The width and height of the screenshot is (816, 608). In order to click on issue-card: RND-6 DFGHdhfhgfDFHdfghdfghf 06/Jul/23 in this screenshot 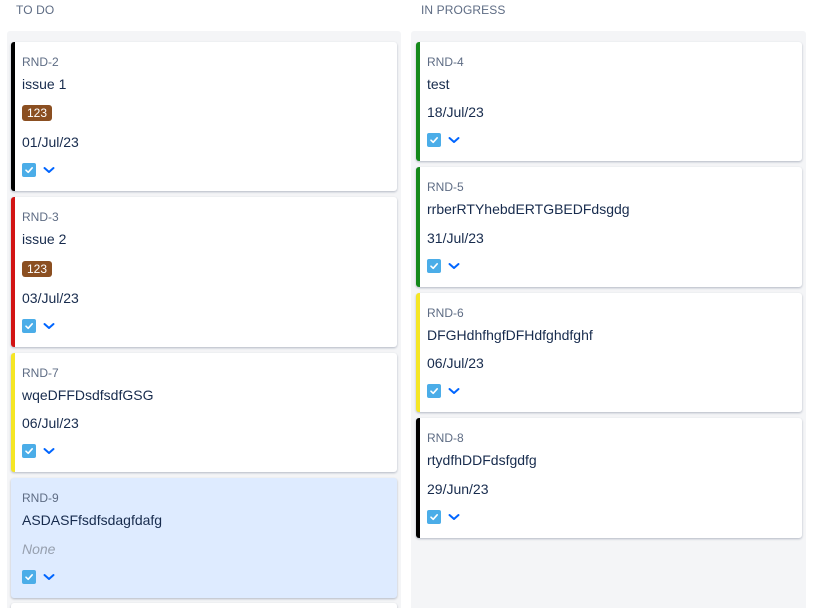, I will do `click(609, 352)`.